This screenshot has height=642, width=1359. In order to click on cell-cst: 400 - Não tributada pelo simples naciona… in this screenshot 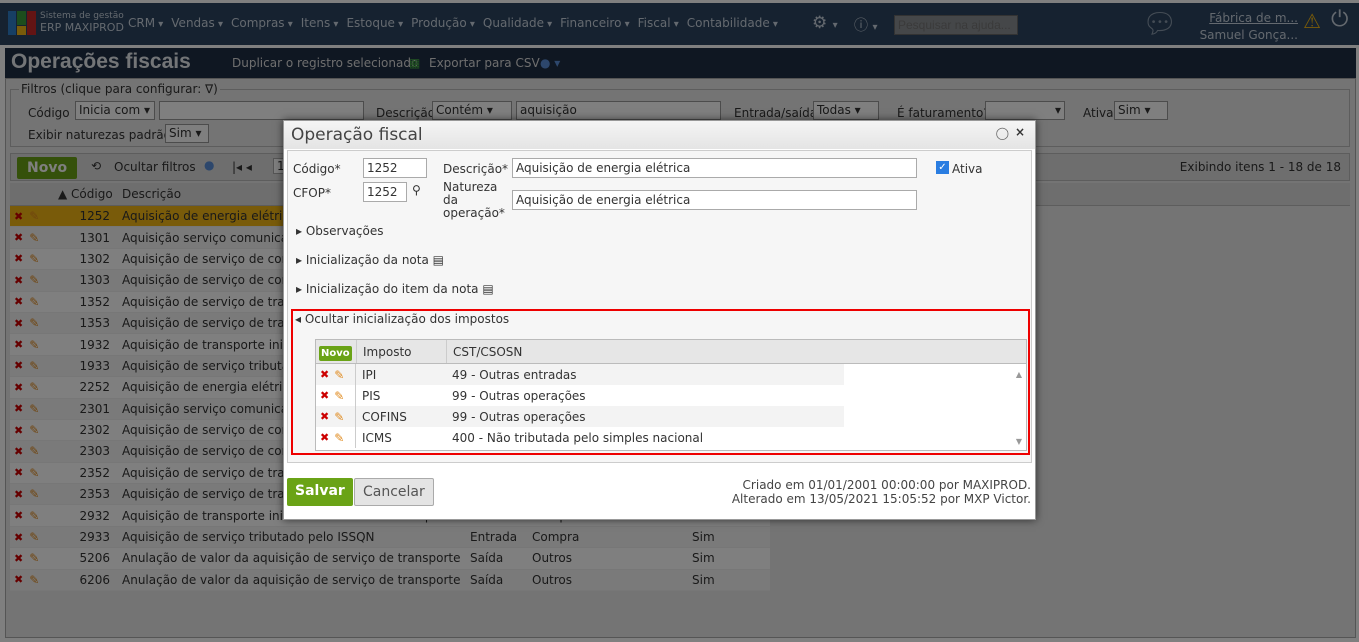, I will do `click(578, 437)`.